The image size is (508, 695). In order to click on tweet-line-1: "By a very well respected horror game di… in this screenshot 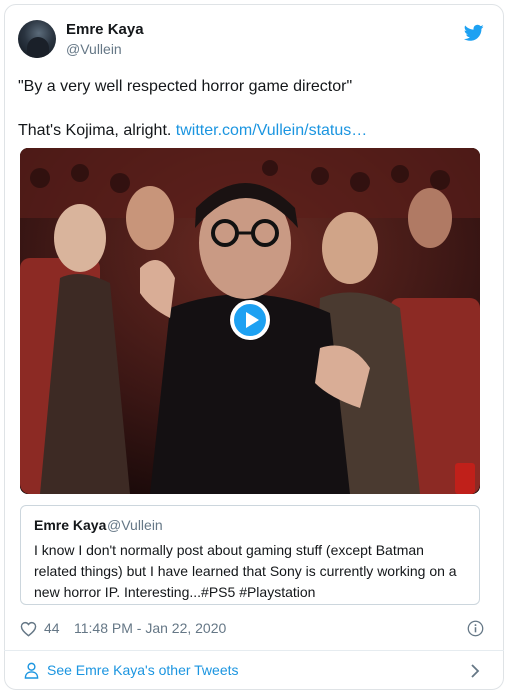, I will do `click(185, 86)`.